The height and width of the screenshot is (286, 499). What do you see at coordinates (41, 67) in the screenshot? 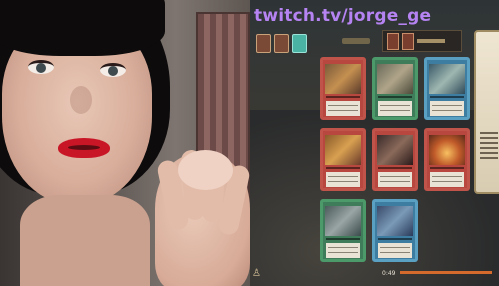
I see `left-eye` at bounding box center [41, 67].